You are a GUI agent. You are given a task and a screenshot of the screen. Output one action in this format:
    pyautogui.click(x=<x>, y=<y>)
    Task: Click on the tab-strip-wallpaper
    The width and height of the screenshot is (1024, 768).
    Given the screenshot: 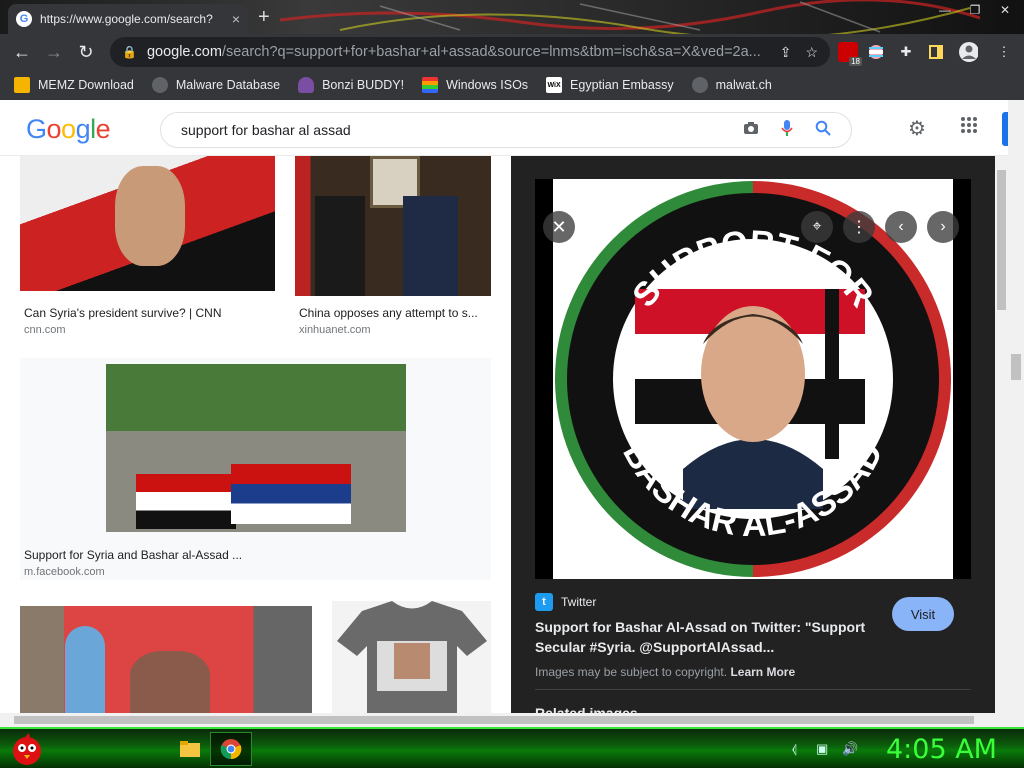 What is the action you would take?
    pyautogui.click(x=630, y=17)
    